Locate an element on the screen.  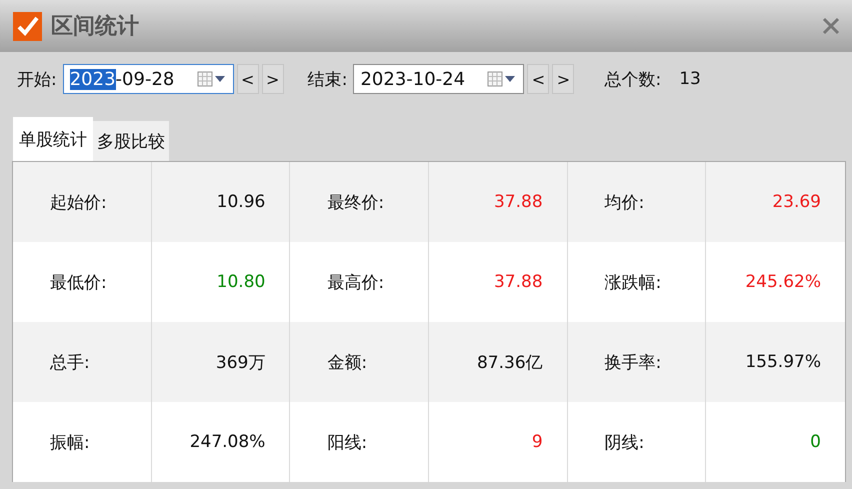
stat-label: 均价: is located at coordinates (637, 202).